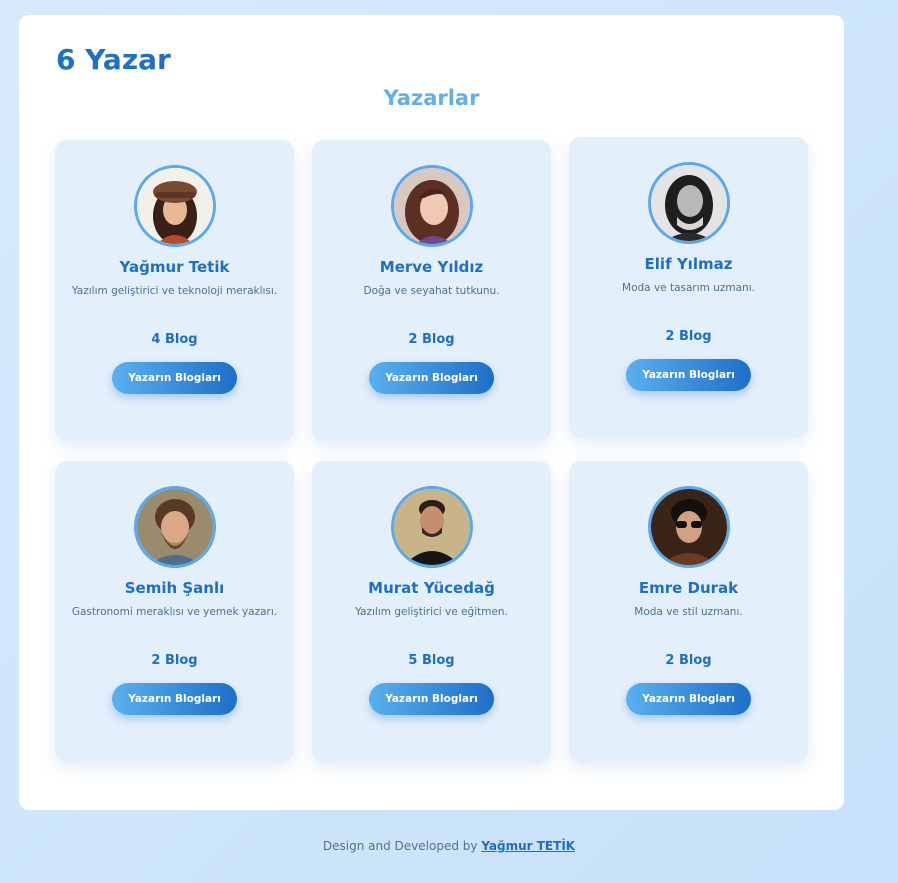  What do you see at coordinates (113, 59) in the screenshot?
I see `author-count-title: 6 Yazar` at bounding box center [113, 59].